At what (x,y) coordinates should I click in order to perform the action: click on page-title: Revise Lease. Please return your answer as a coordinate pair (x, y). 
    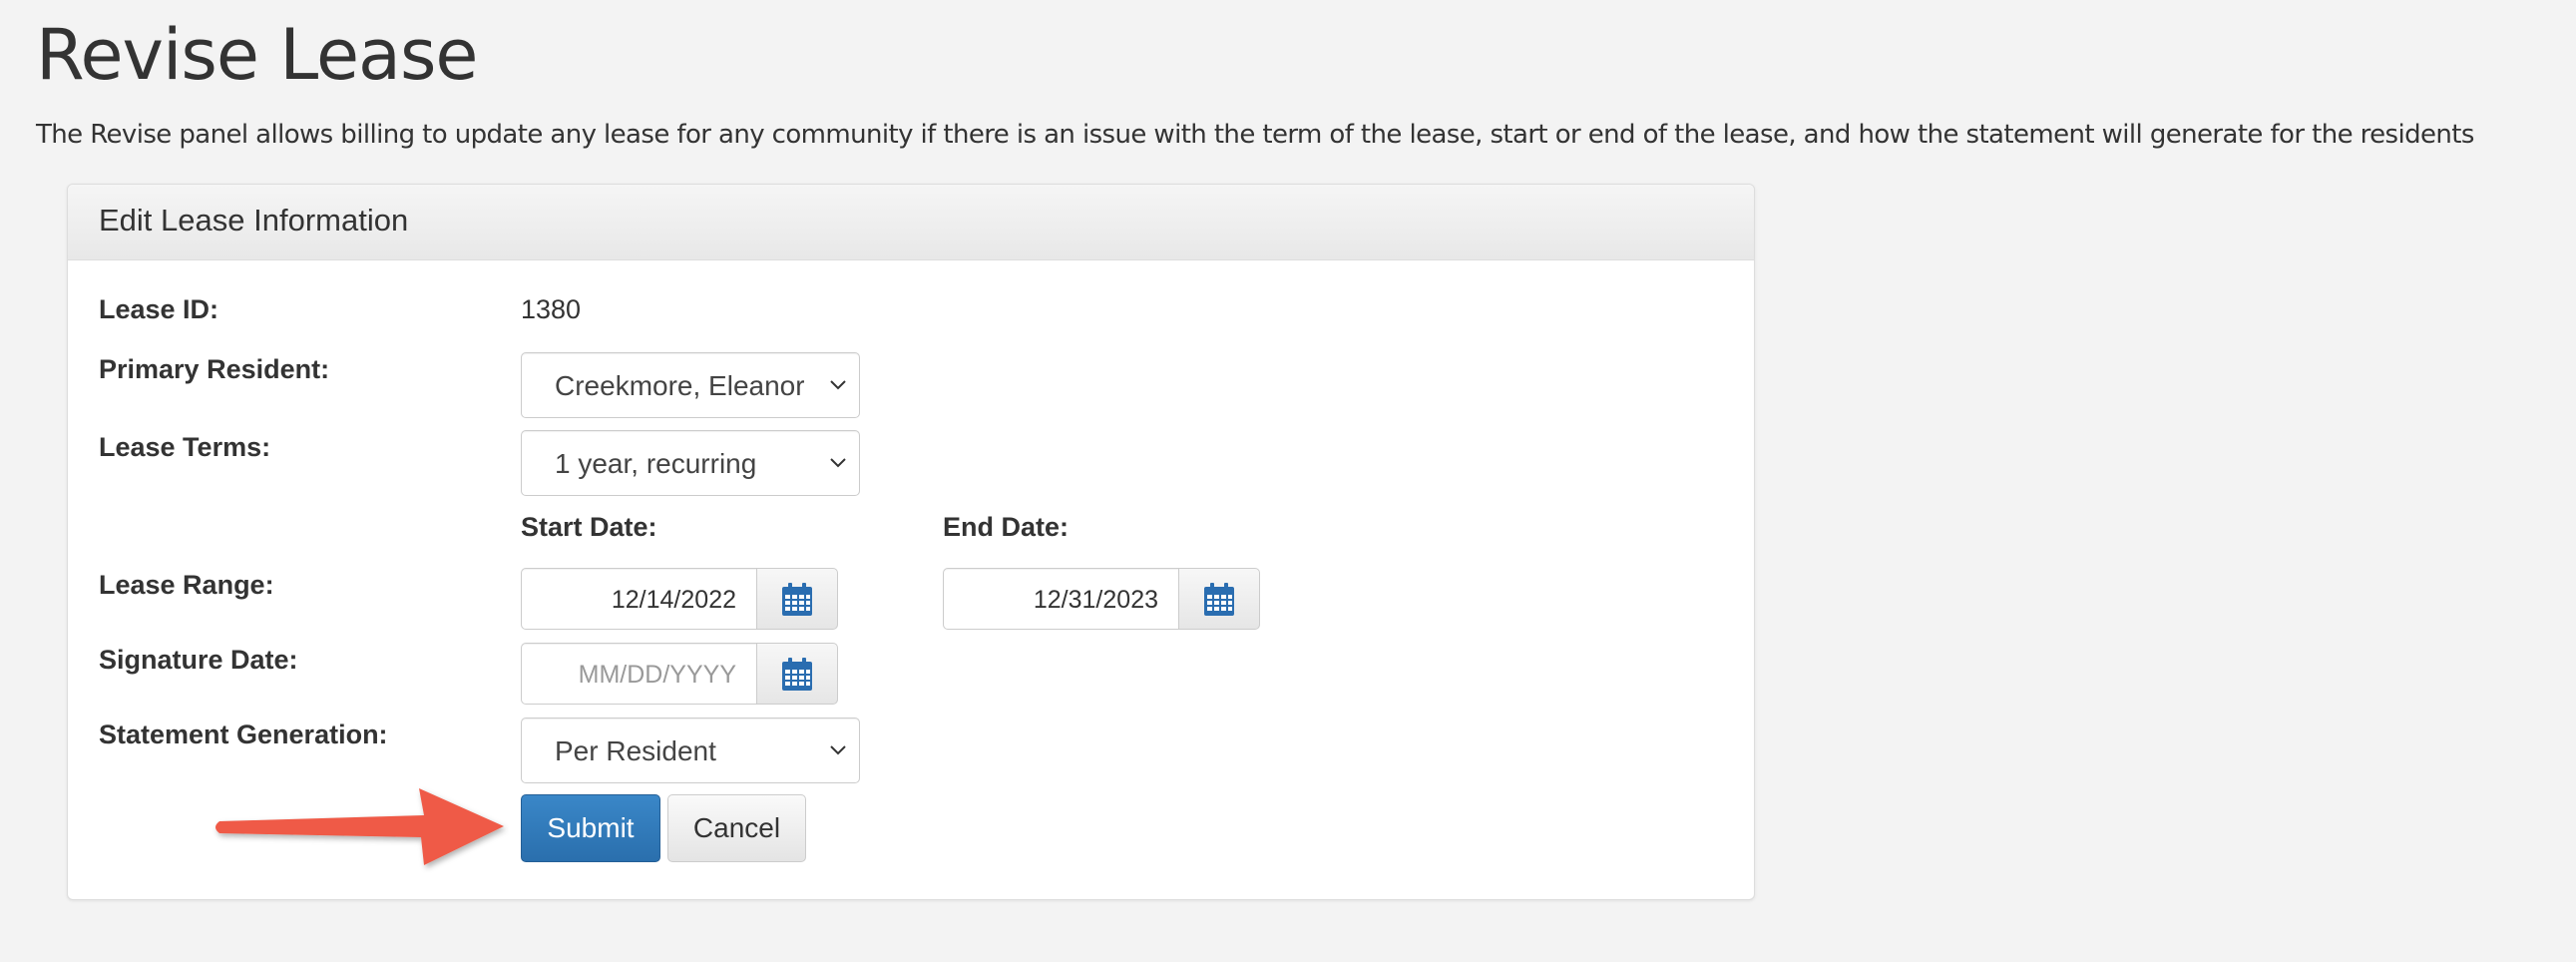
    Looking at the image, I should click on (257, 55).